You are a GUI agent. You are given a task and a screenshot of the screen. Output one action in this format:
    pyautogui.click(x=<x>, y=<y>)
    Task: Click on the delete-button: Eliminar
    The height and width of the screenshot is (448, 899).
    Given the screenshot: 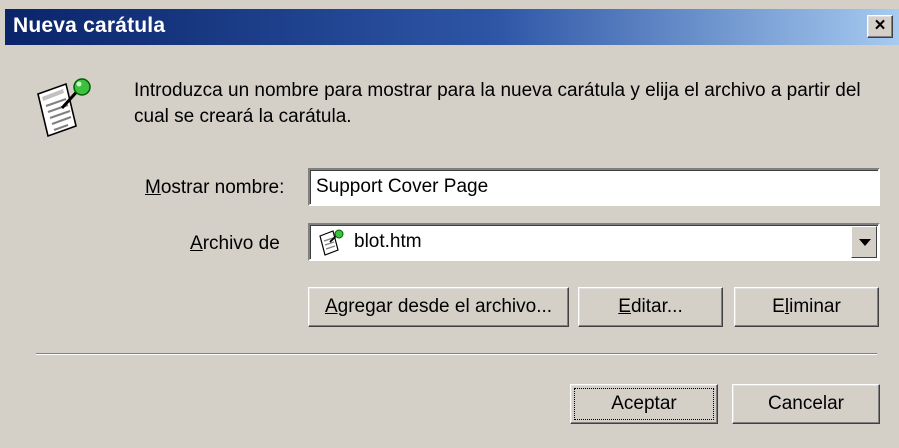 What is the action you would take?
    pyautogui.click(x=806, y=307)
    